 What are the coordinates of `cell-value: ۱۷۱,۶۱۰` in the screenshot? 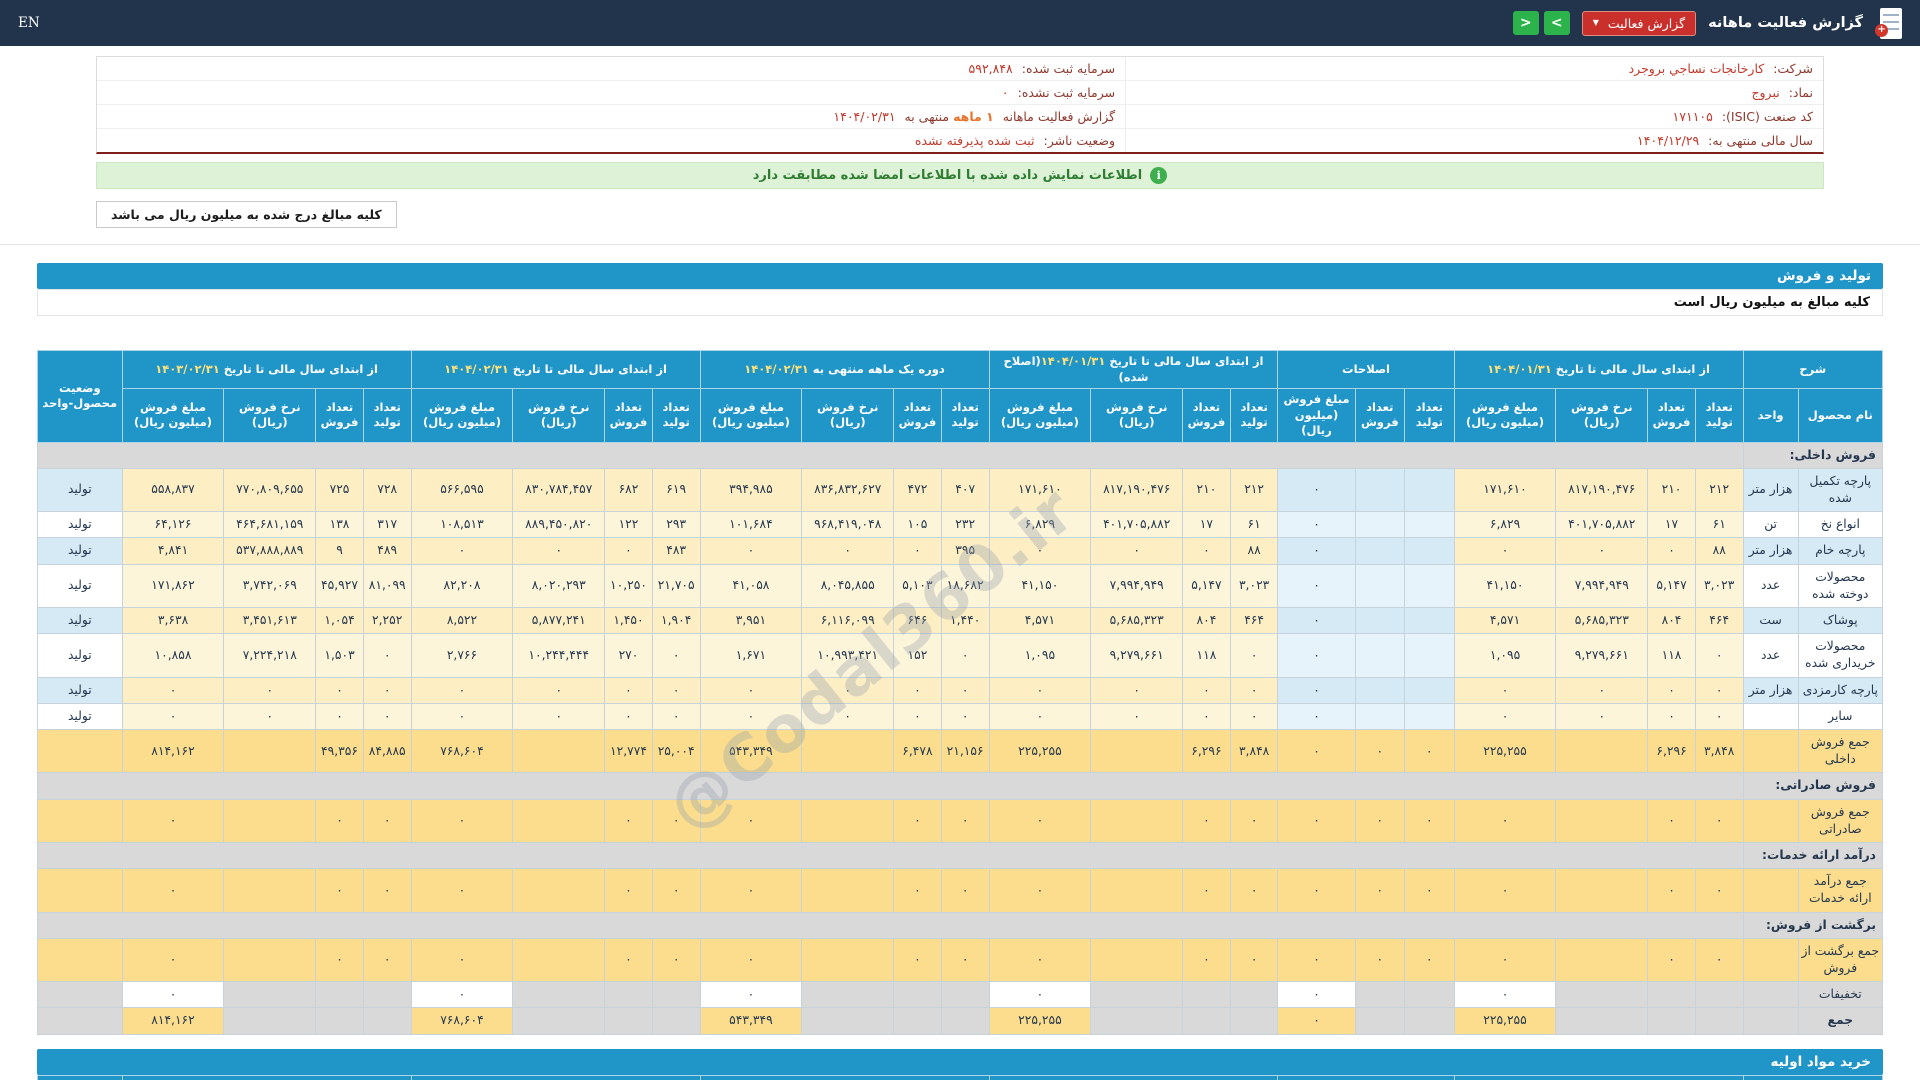 It's located at (1040, 490).